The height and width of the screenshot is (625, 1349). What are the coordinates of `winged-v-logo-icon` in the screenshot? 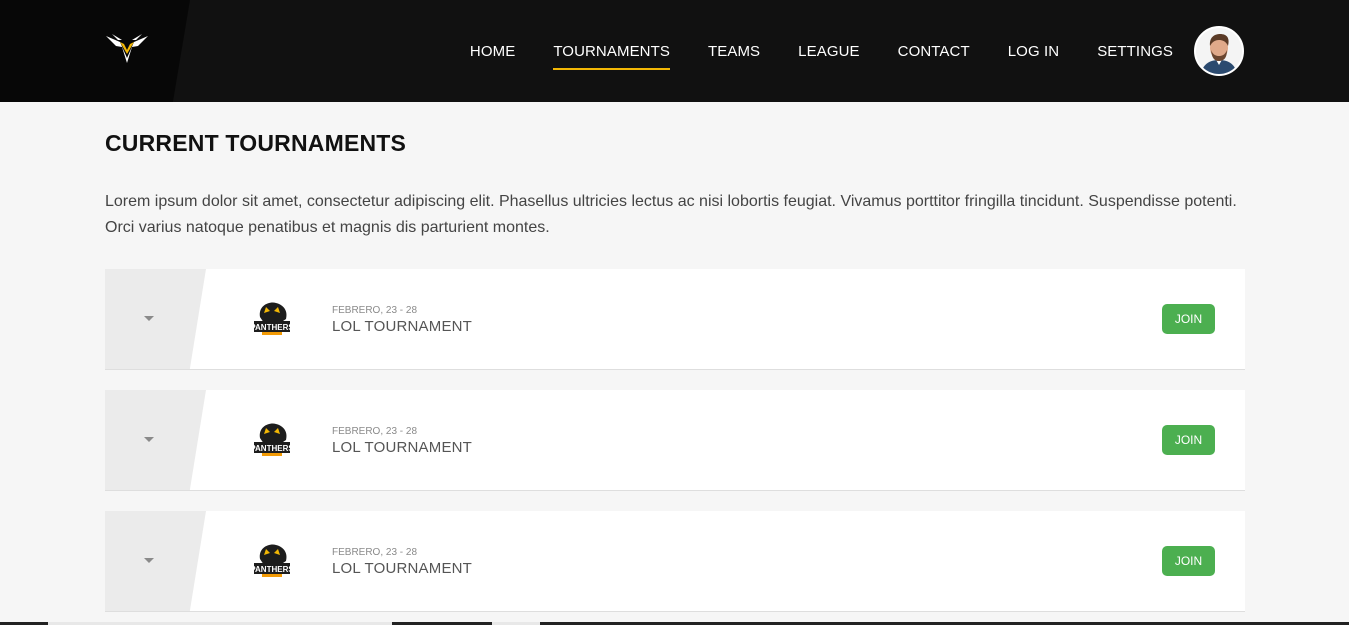 It's located at (127, 48).